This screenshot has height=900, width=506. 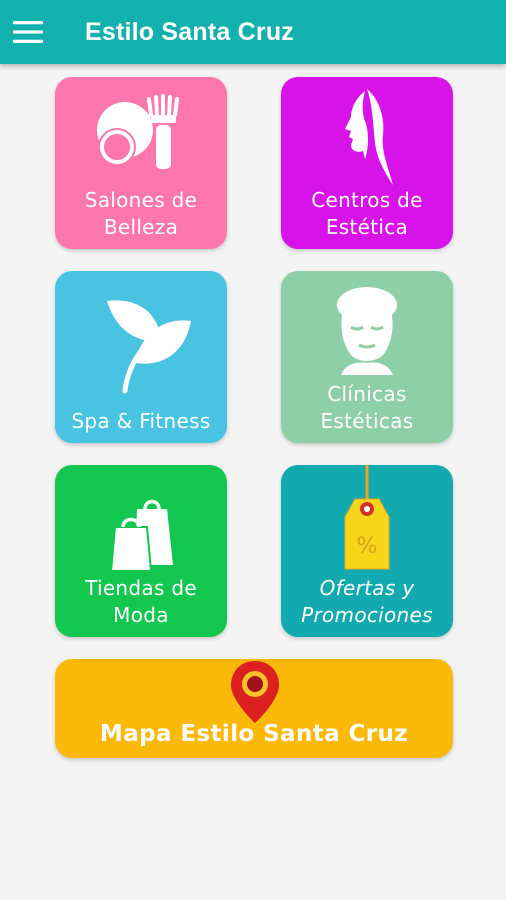 I want to click on tile-label-line1: Tiendas de, so click(x=141, y=588).